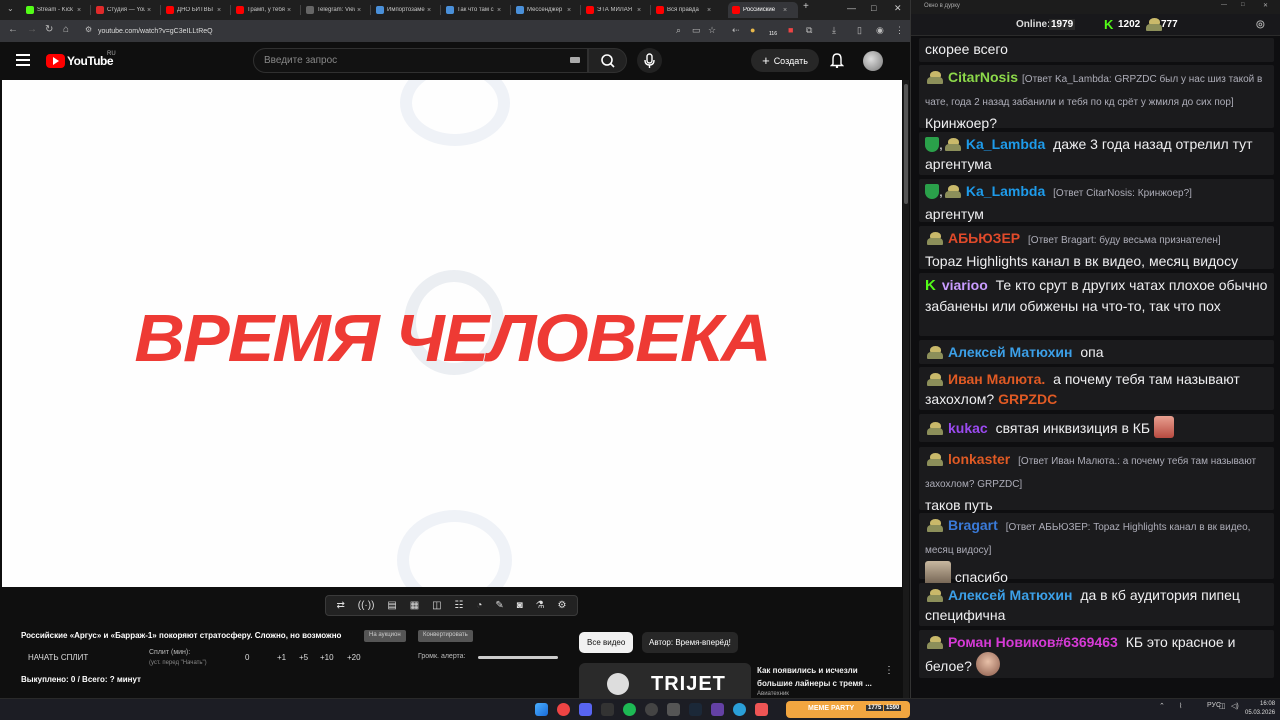  I want to click on tab-9: Вся правда ×, so click(686, 10).